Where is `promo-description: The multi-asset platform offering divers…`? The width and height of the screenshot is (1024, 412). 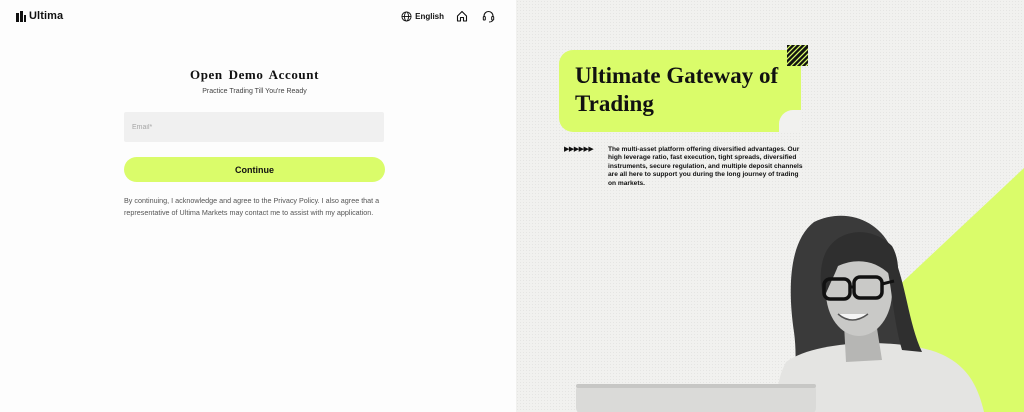
promo-description: The multi-asset platform offering divers… is located at coordinates (705, 166).